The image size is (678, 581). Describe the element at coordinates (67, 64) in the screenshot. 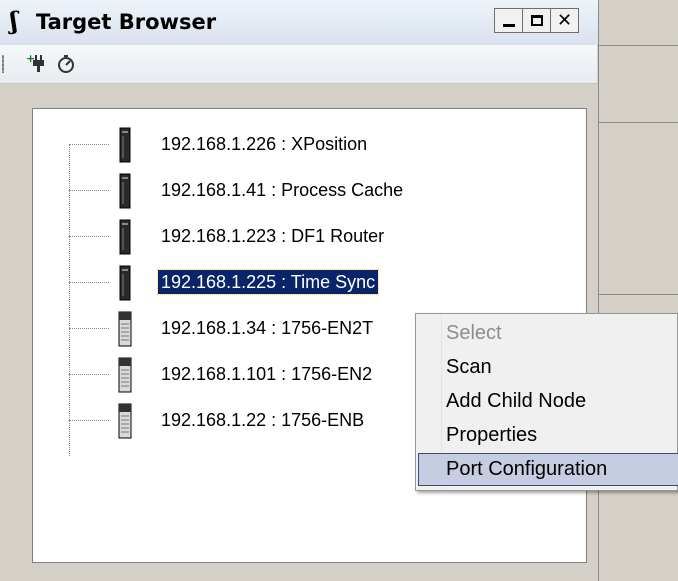

I see `refresh-scan-icon` at that location.